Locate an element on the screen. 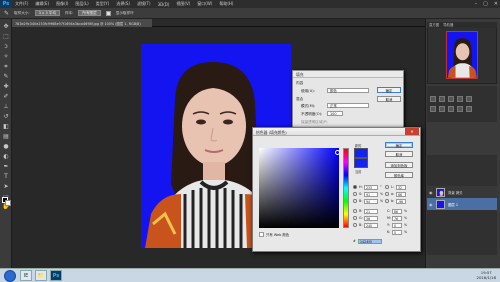 The width and height of the screenshot is (500, 282). current-color-swatch is located at coordinates (361, 163).